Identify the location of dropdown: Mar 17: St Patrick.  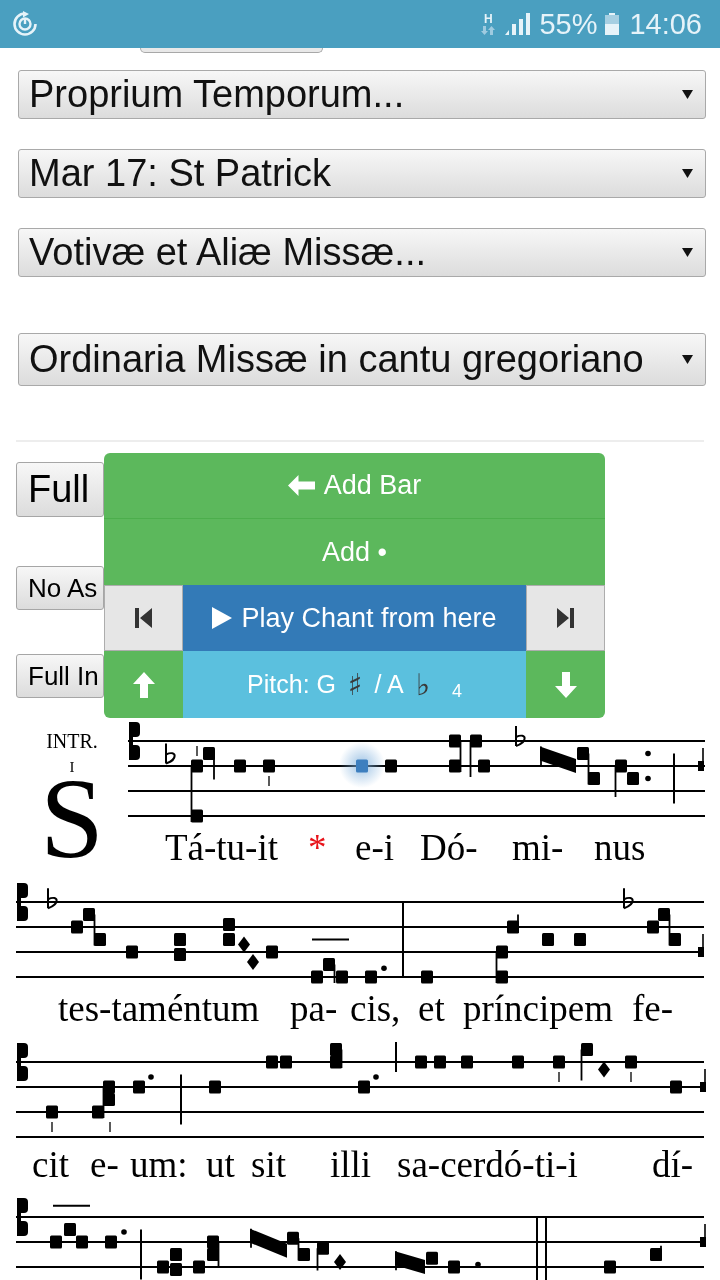
(362, 173).